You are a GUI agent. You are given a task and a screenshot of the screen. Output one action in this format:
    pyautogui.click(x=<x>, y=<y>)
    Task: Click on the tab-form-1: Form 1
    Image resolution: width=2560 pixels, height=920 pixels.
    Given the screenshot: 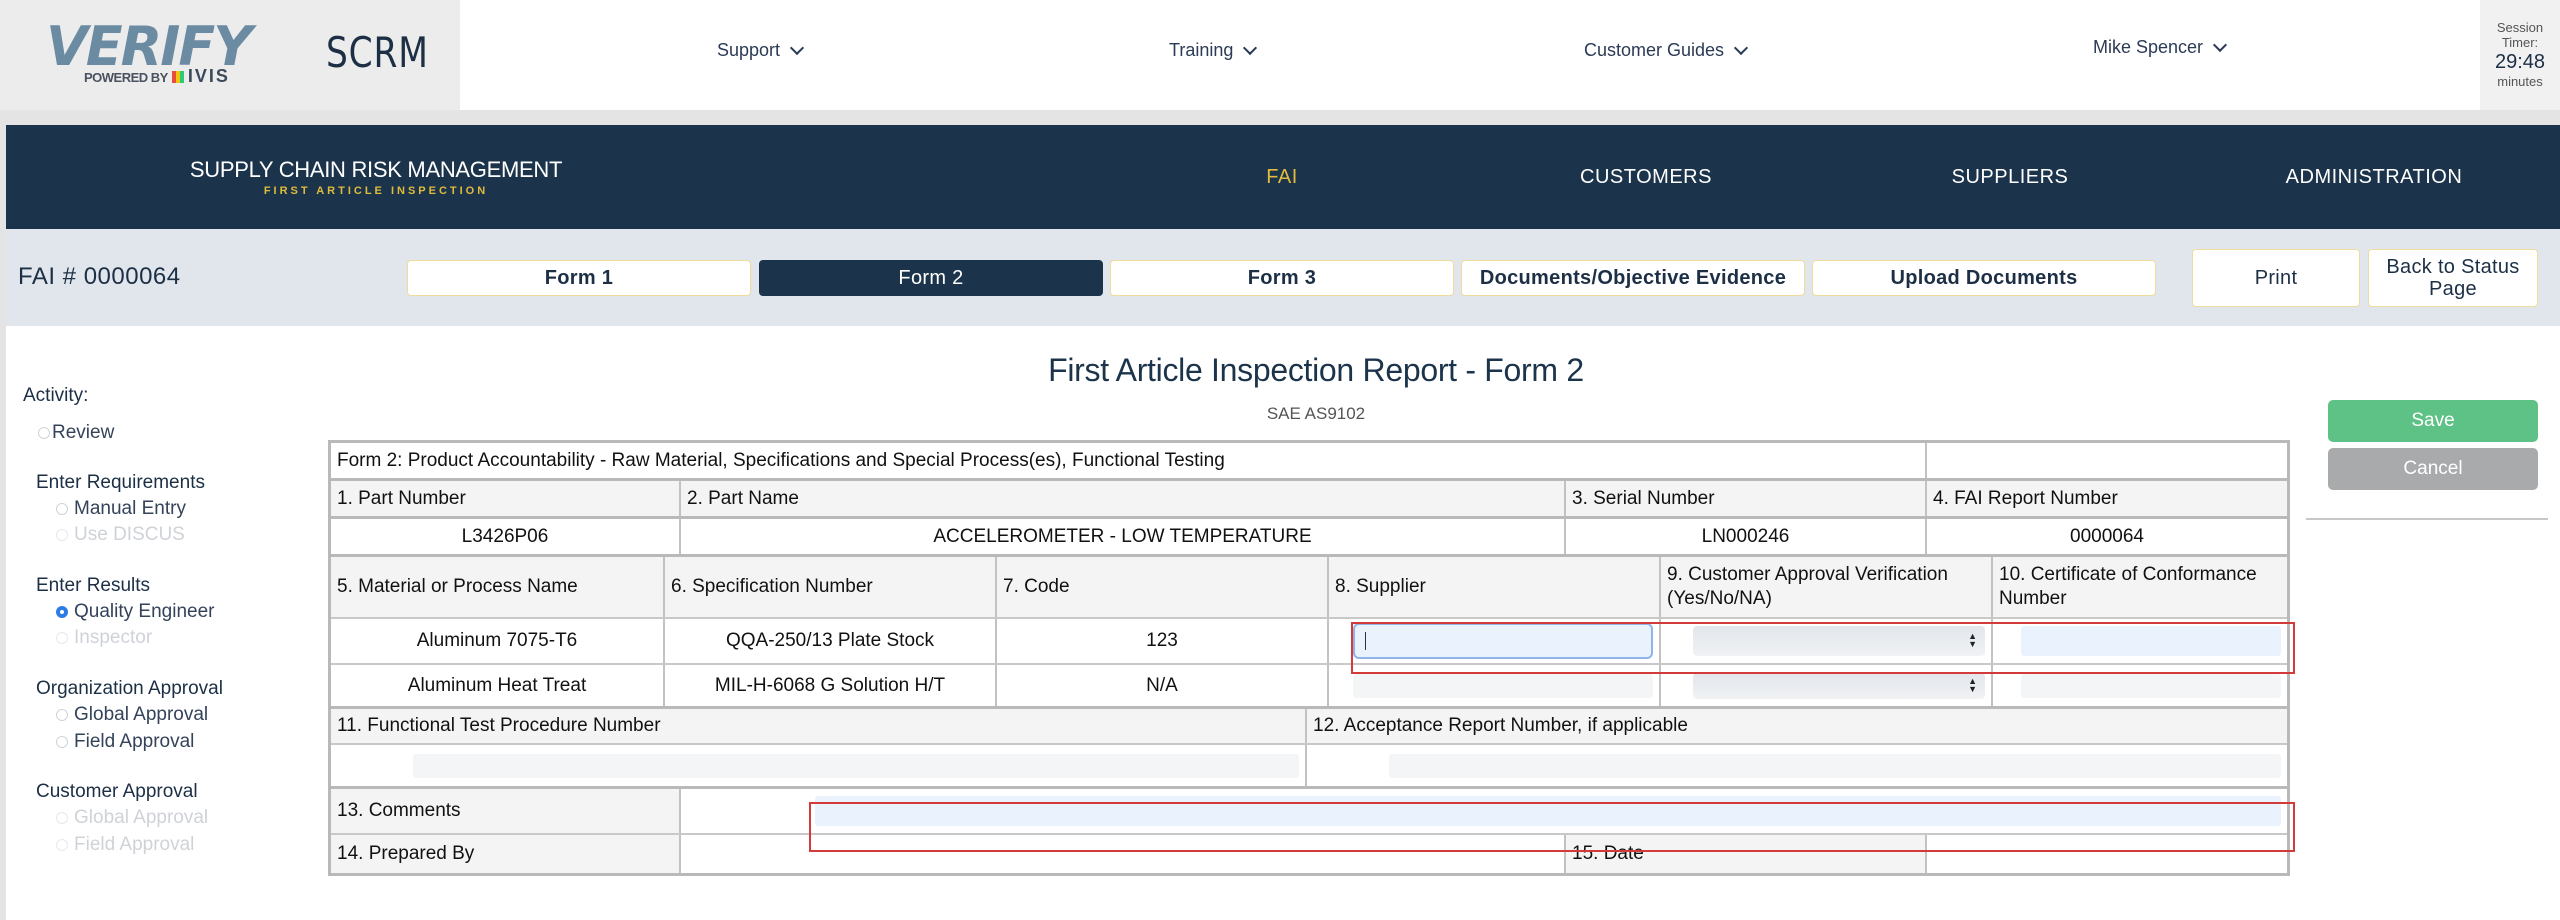 What is the action you would take?
    pyautogui.click(x=579, y=278)
    